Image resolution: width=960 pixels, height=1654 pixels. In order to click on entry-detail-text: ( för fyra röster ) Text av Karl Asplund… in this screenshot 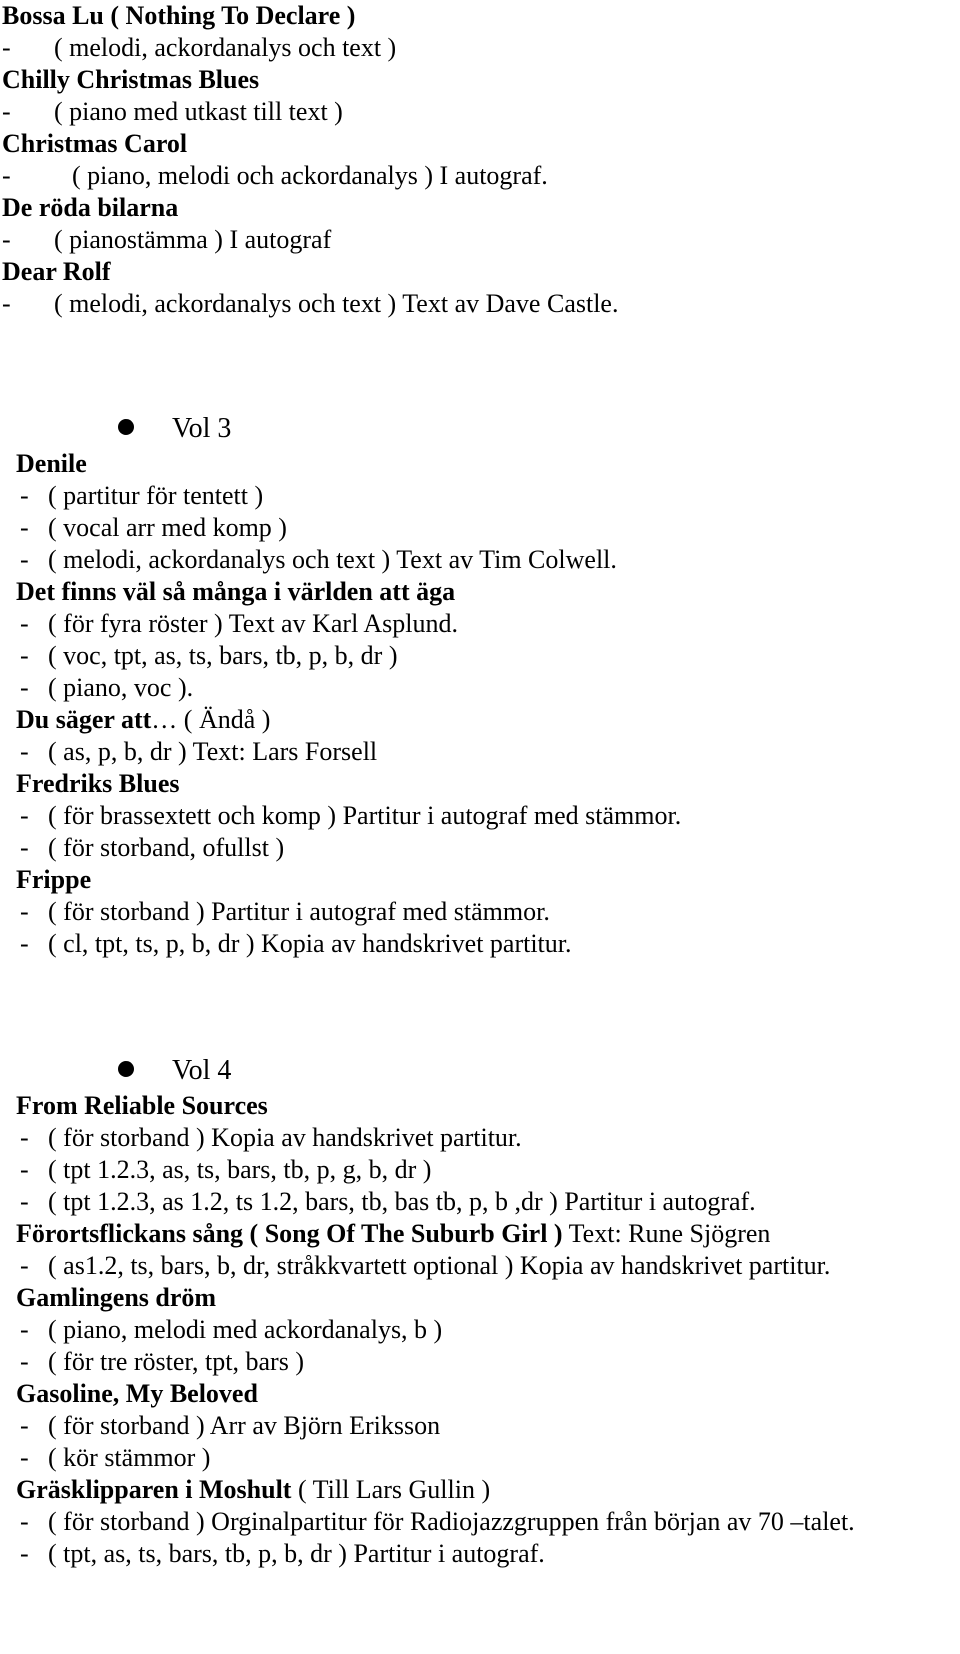, I will do `click(253, 623)`.